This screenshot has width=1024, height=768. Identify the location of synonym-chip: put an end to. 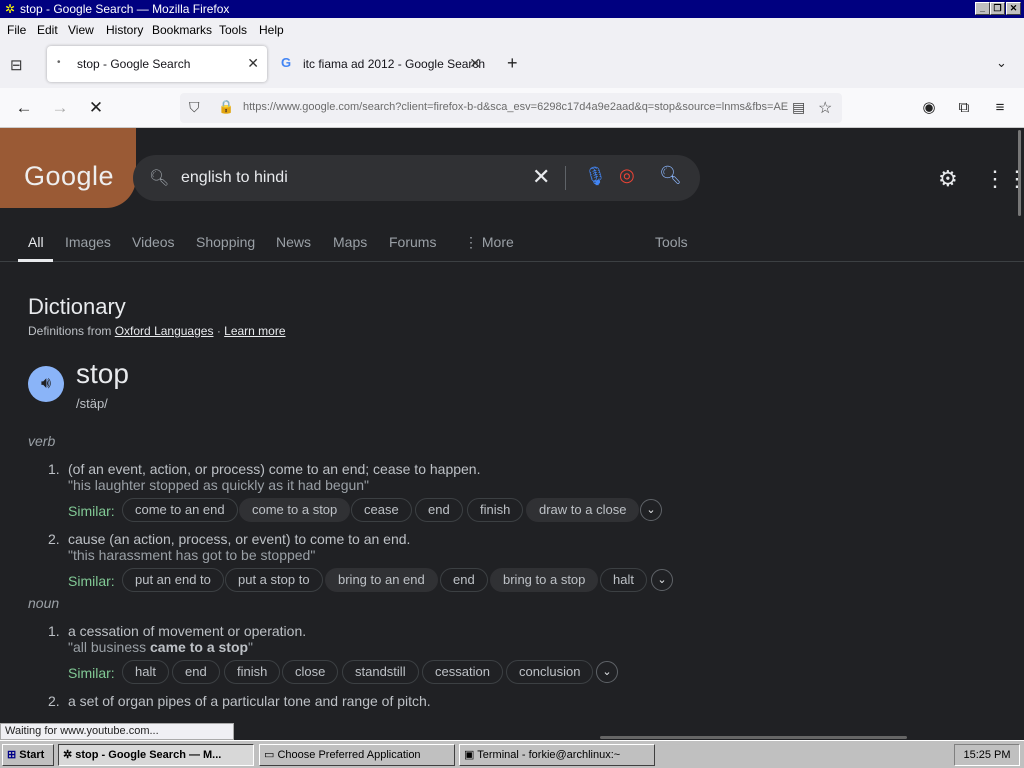
(173, 580).